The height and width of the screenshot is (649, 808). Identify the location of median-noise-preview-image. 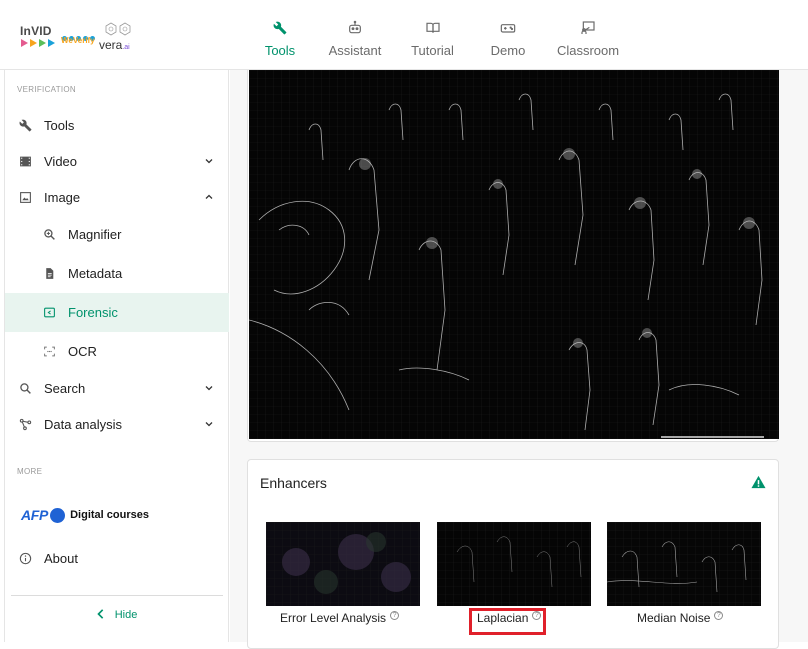
(684, 564).